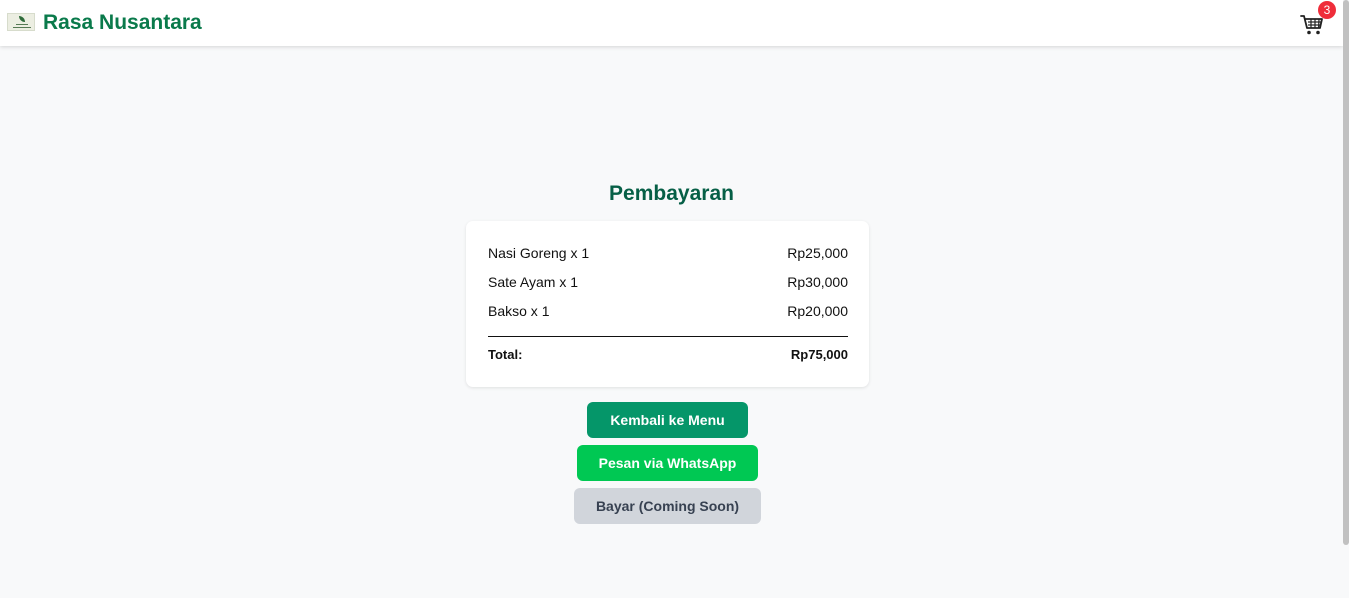  Describe the element at coordinates (1346, 272) in the screenshot. I see `vertical-scrollbar` at that location.